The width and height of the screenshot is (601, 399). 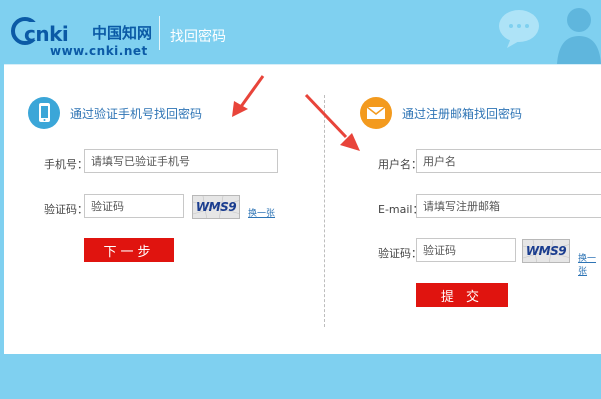 I want to click on phone-captcha-refresh-link: 换一张, so click(x=261, y=212).